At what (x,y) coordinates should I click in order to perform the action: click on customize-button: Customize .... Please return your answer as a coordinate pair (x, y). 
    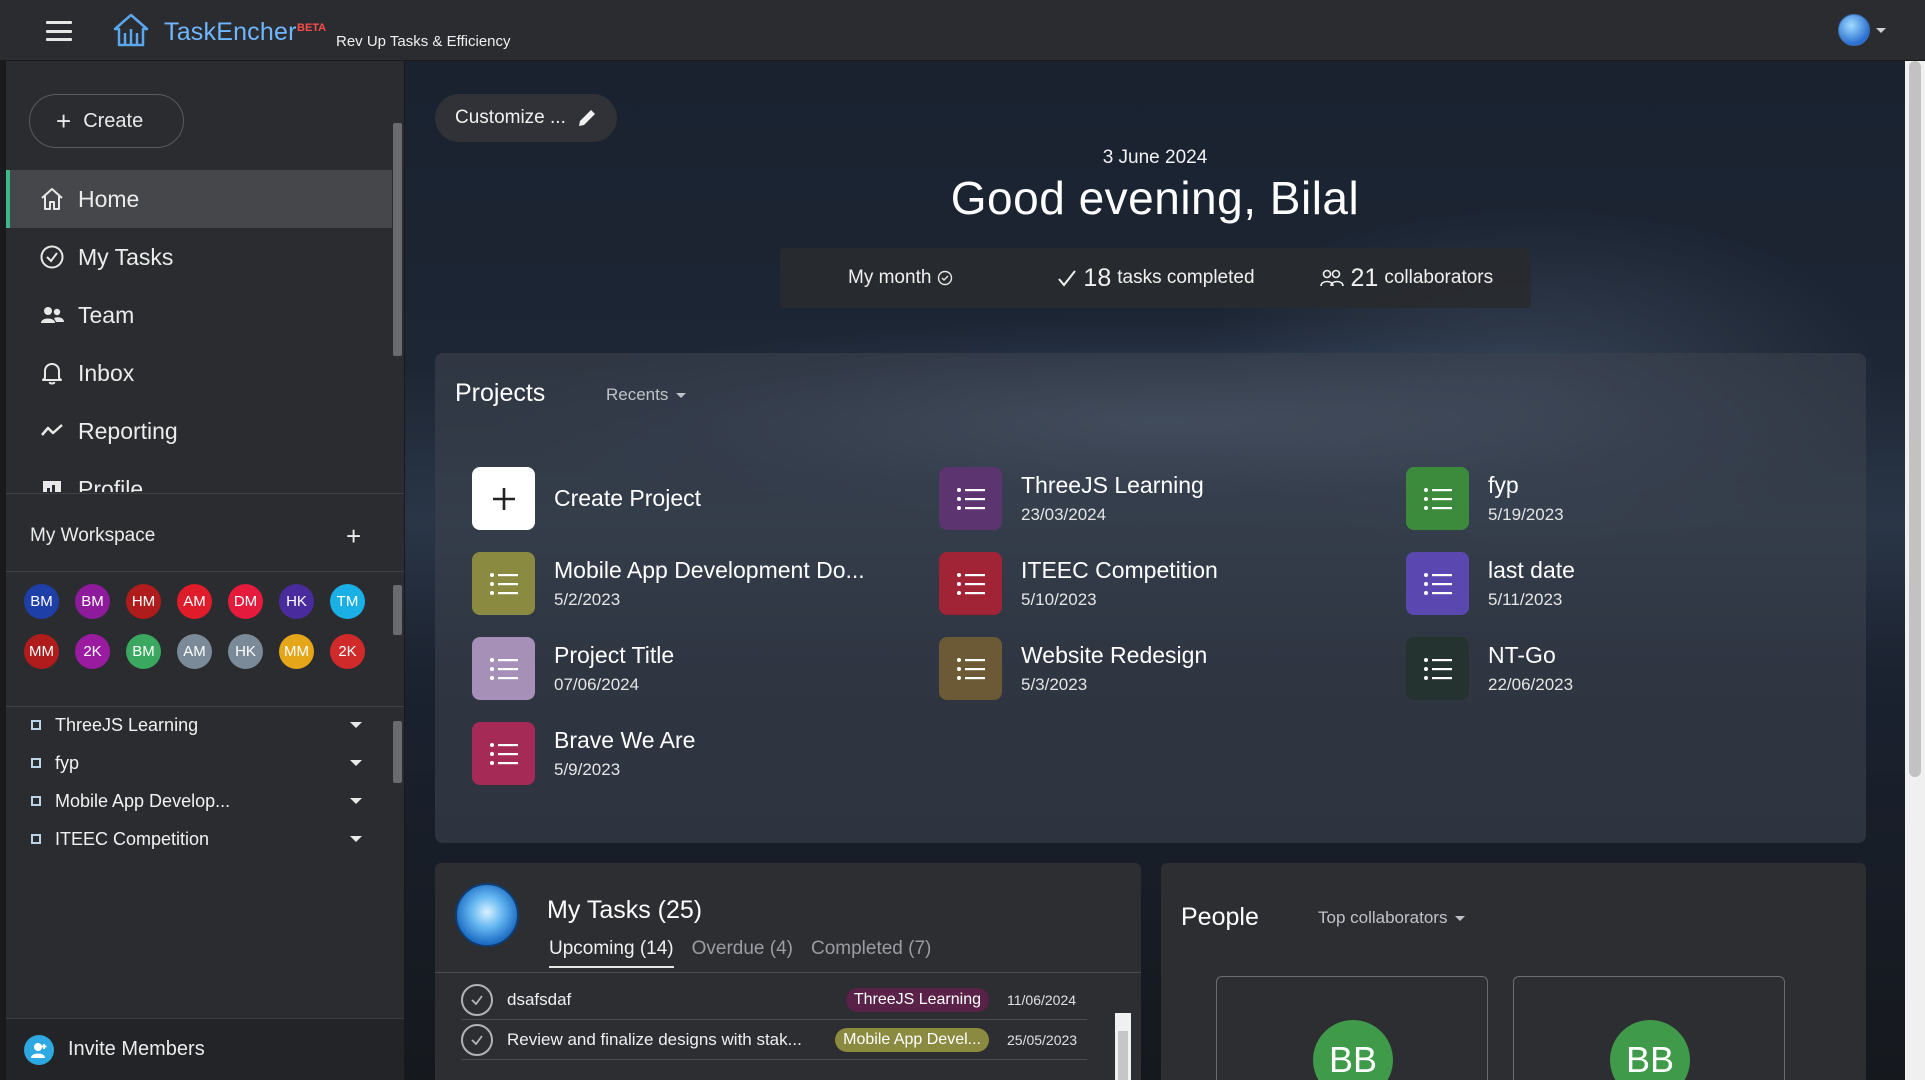
    Looking at the image, I should click on (526, 118).